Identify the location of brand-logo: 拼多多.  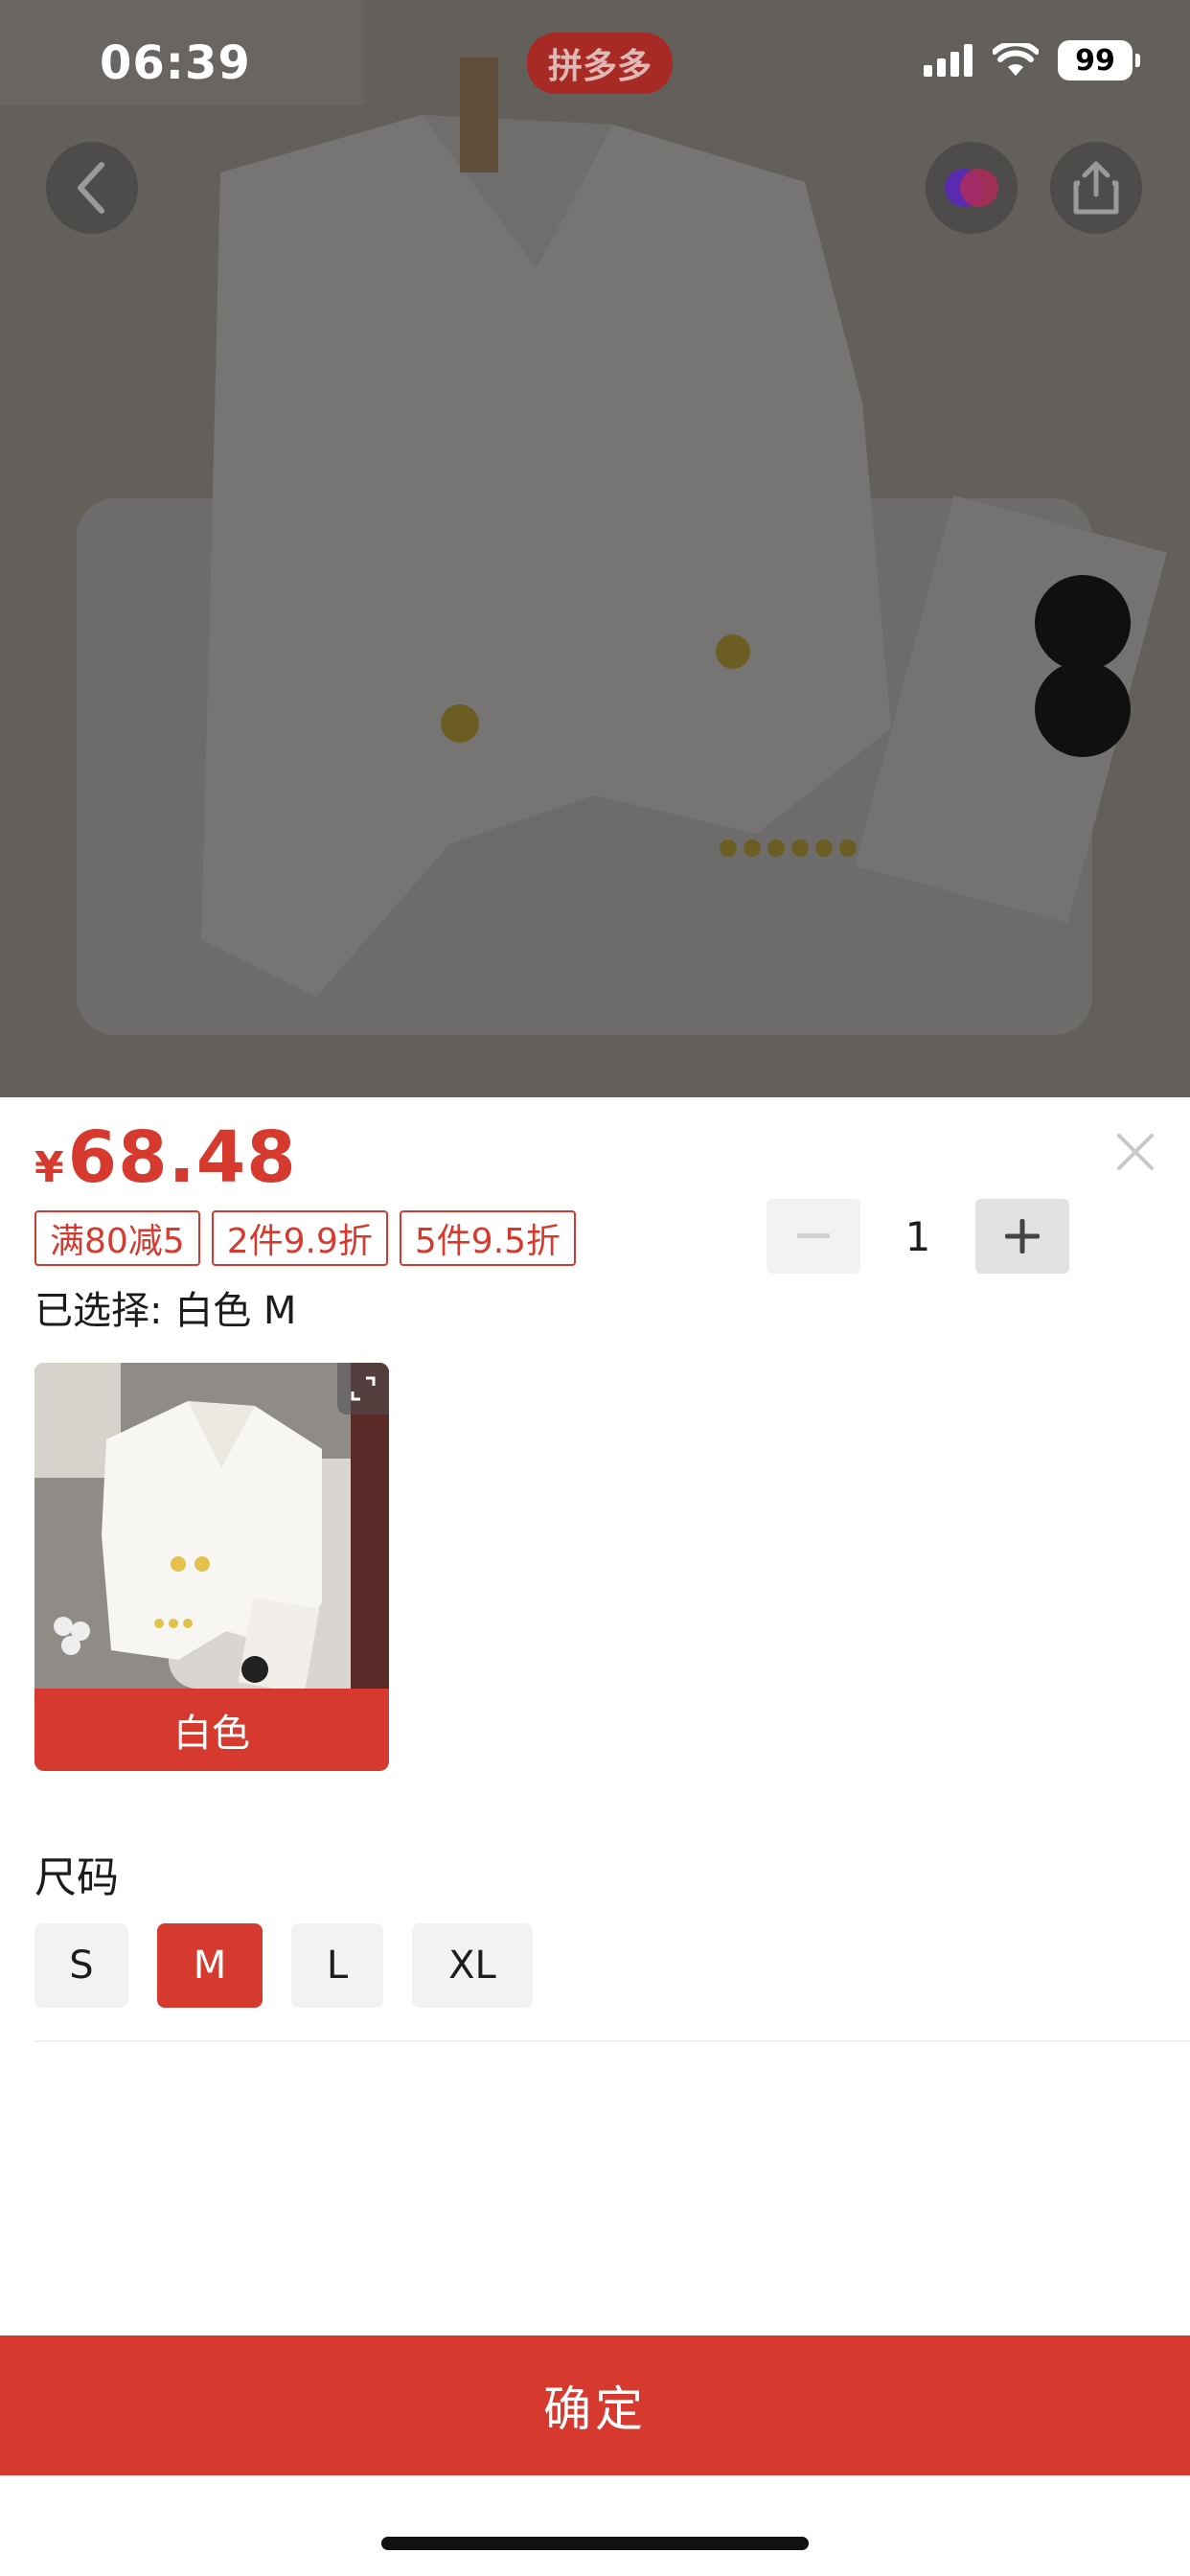
(601, 63).